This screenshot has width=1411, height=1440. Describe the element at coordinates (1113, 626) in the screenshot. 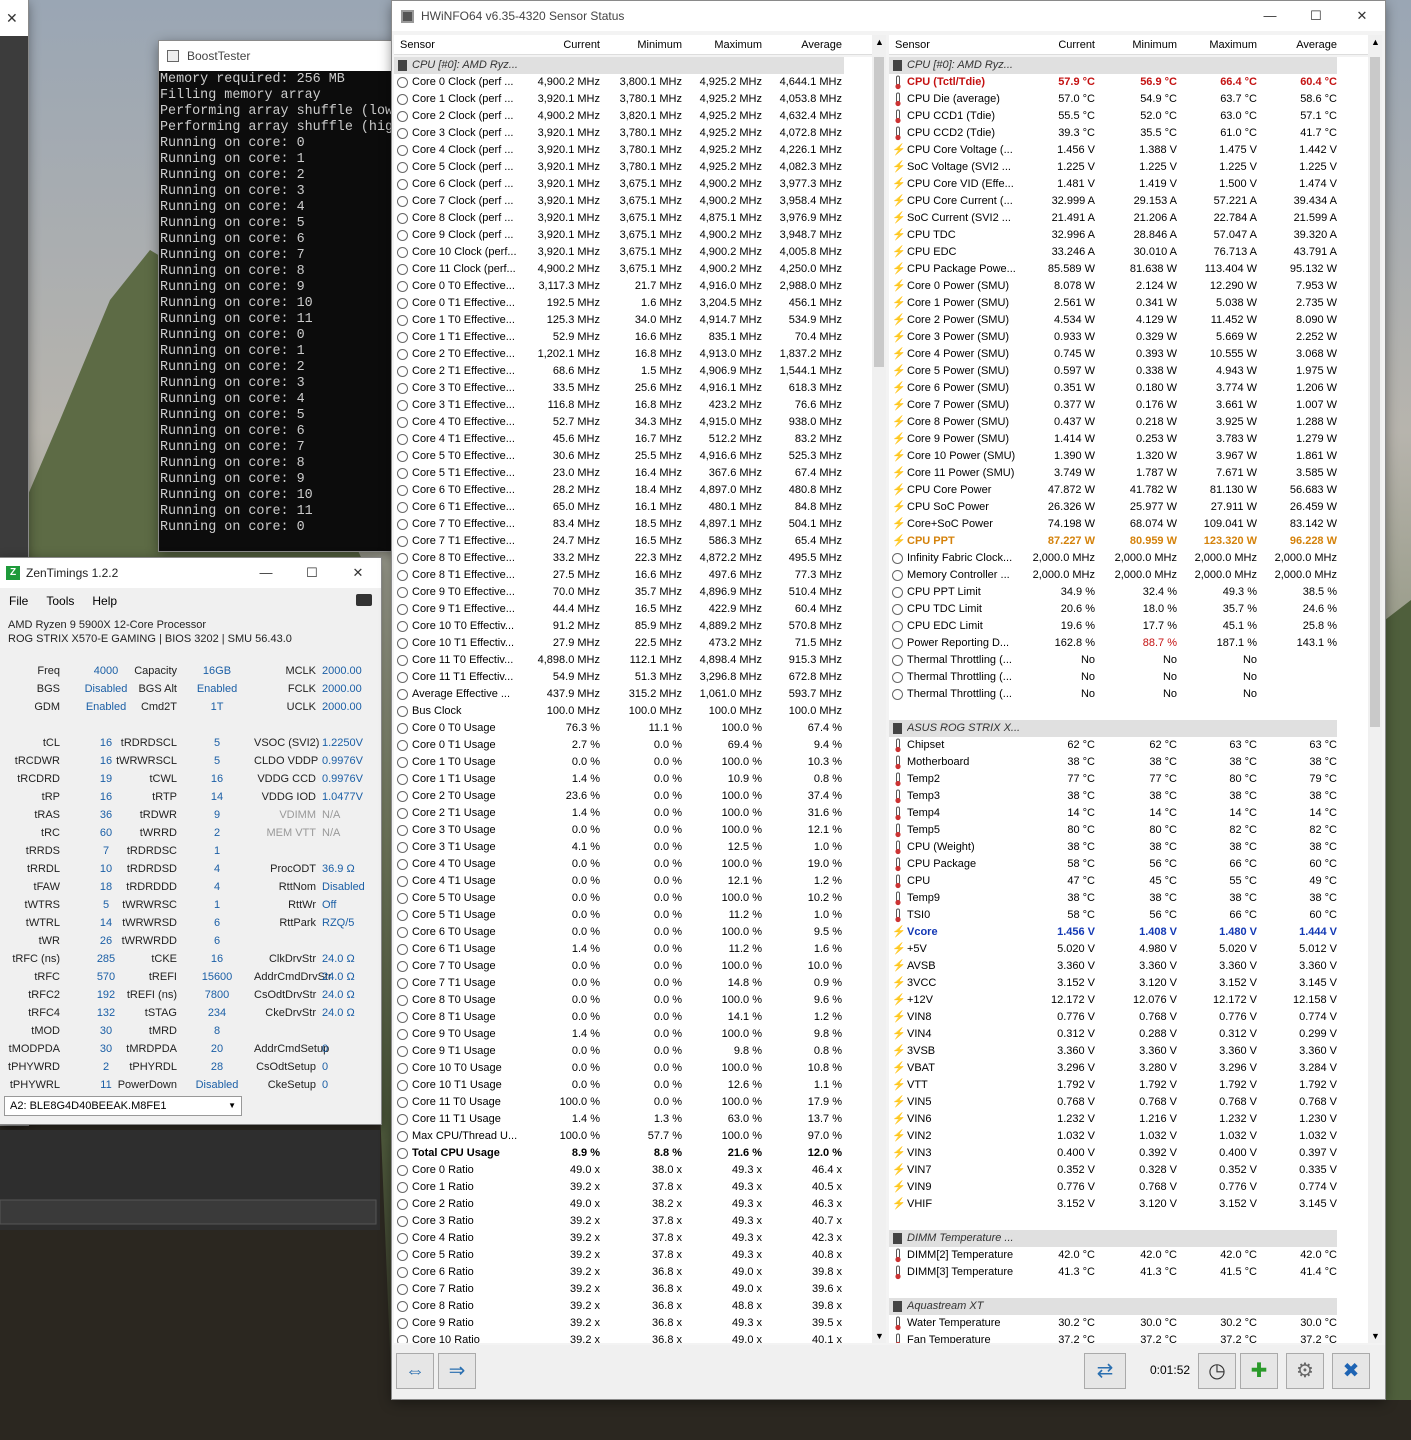

I see `sensor-row: CPU EDC Limit 19.6 % 17.7 % 45.1 % 25.8 %` at that location.